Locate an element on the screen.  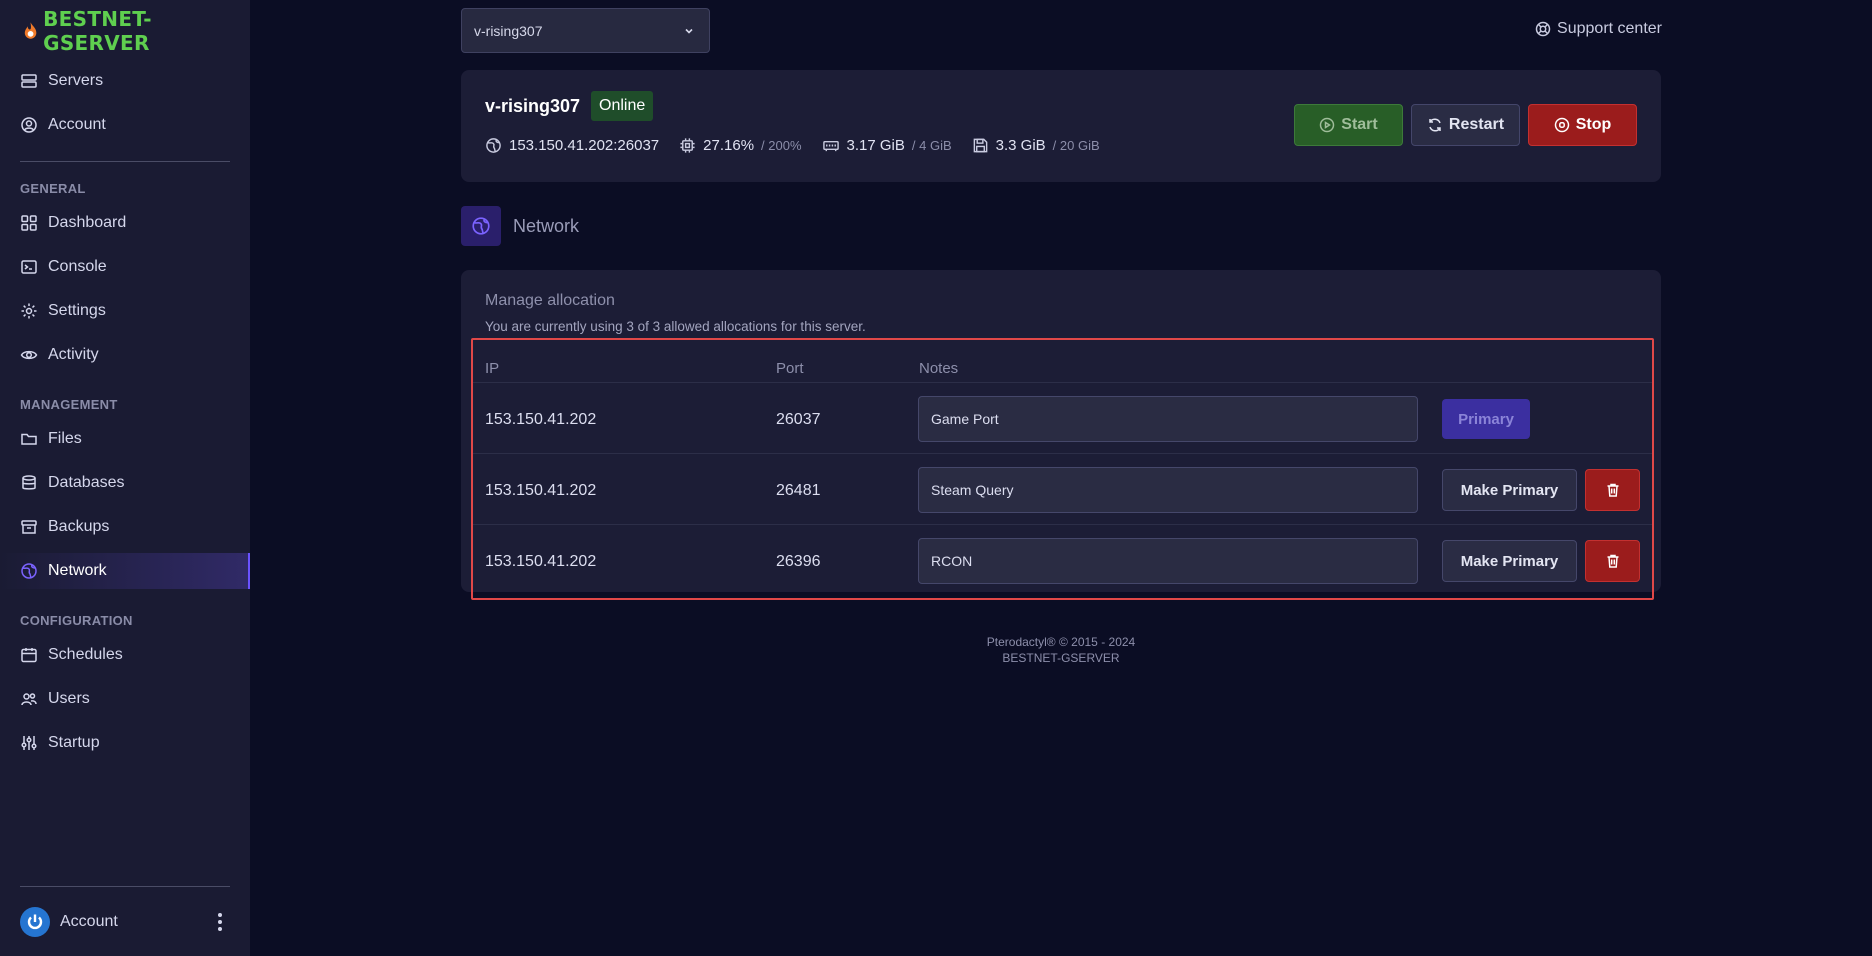
support-center-label: Support center is located at coordinates (1609, 28).